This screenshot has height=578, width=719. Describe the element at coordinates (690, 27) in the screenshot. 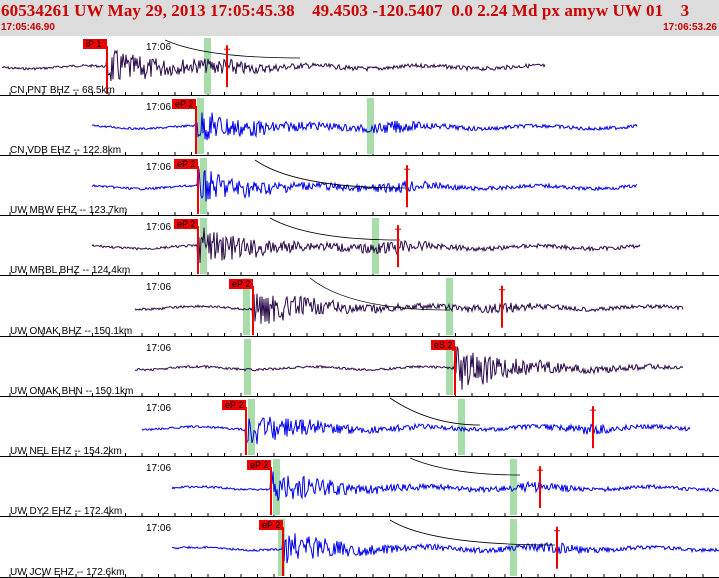

I see `end-time: 17:06:53.26` at that location.